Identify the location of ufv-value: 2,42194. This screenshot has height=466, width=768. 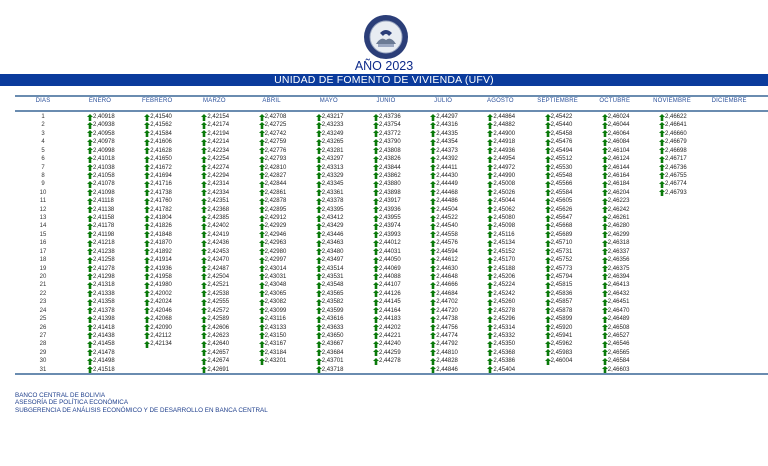
(218, 133).